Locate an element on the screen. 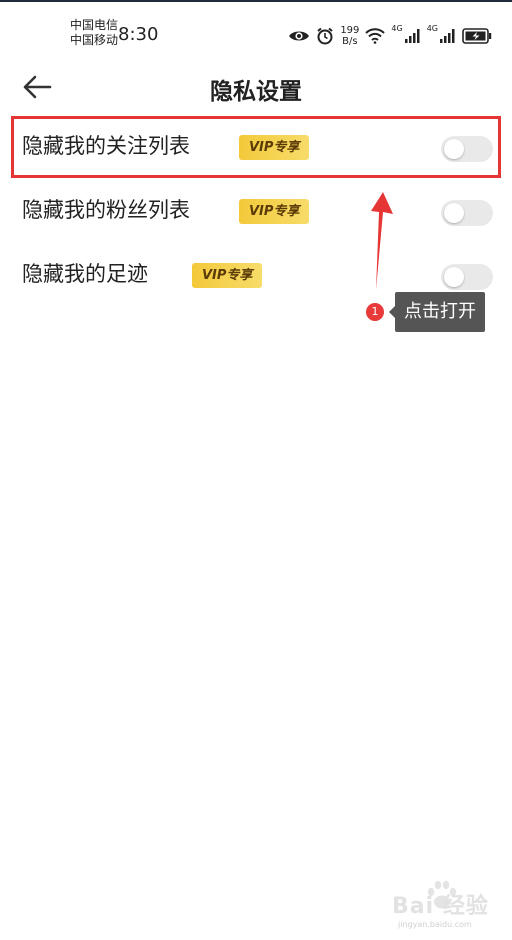 The height and width of the screenshot is (940, 512). hide-footprint-toggle is located at coordinates (467, 277).